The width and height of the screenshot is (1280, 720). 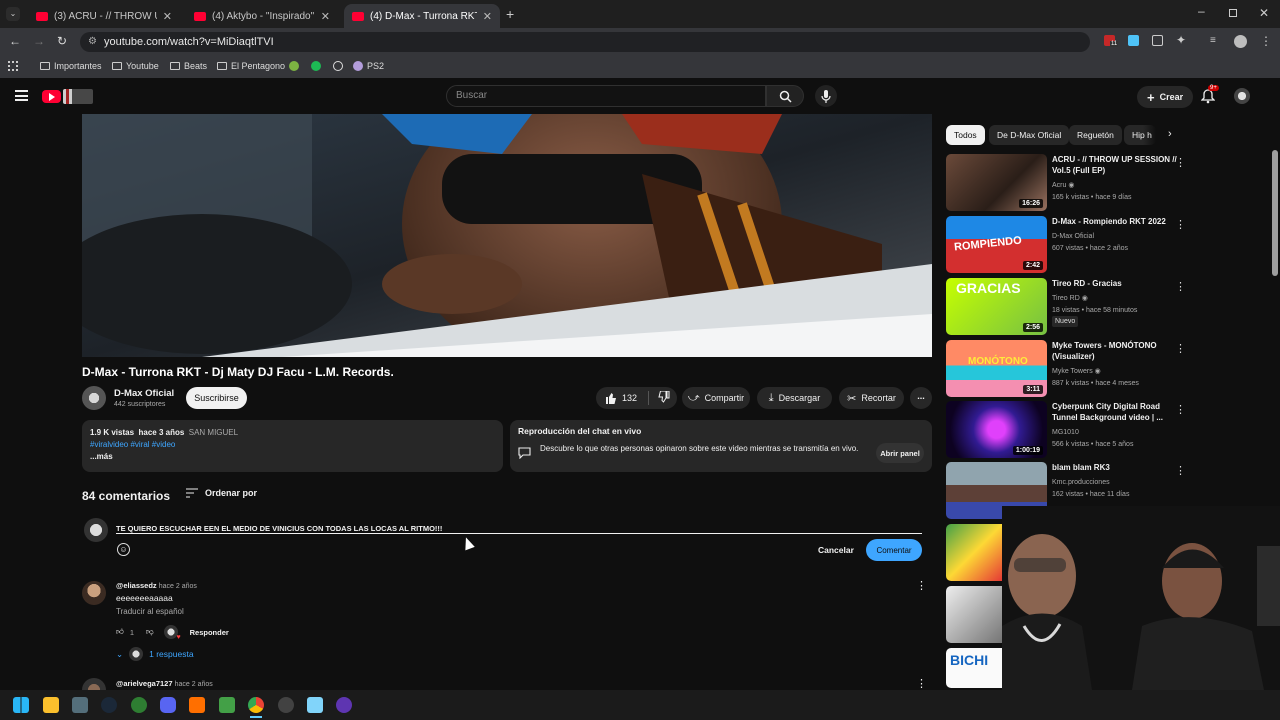 I want to click on create-button: + Crear, so click(x=1165, y=97).